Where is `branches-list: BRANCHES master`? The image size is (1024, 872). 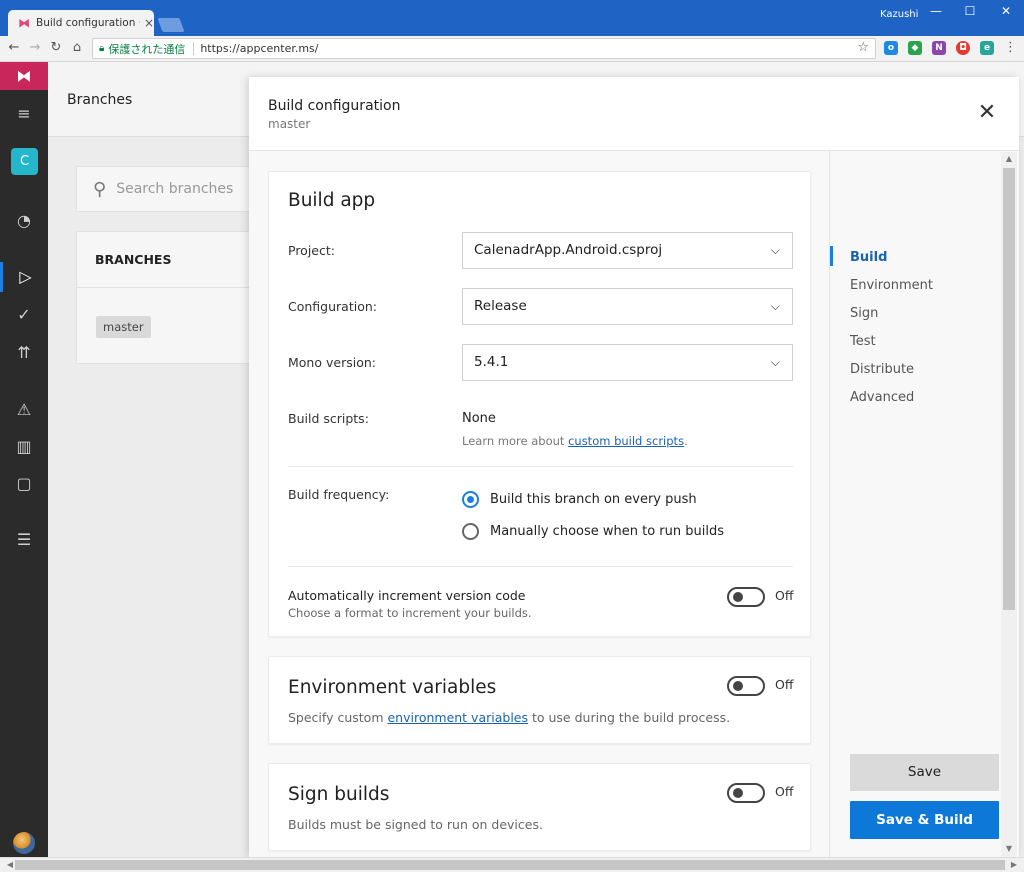 branches-list: BRANCHES master is located at coordinates (176, 297).